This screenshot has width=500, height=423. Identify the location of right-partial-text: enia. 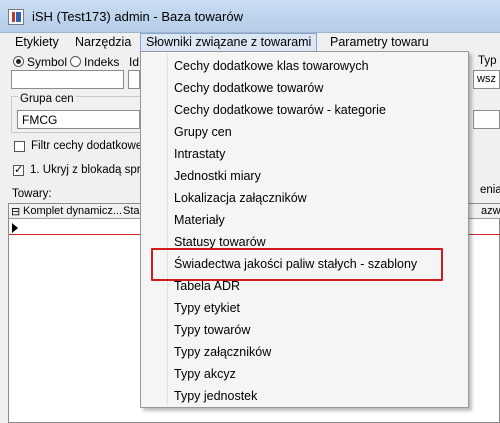
(490, 190).